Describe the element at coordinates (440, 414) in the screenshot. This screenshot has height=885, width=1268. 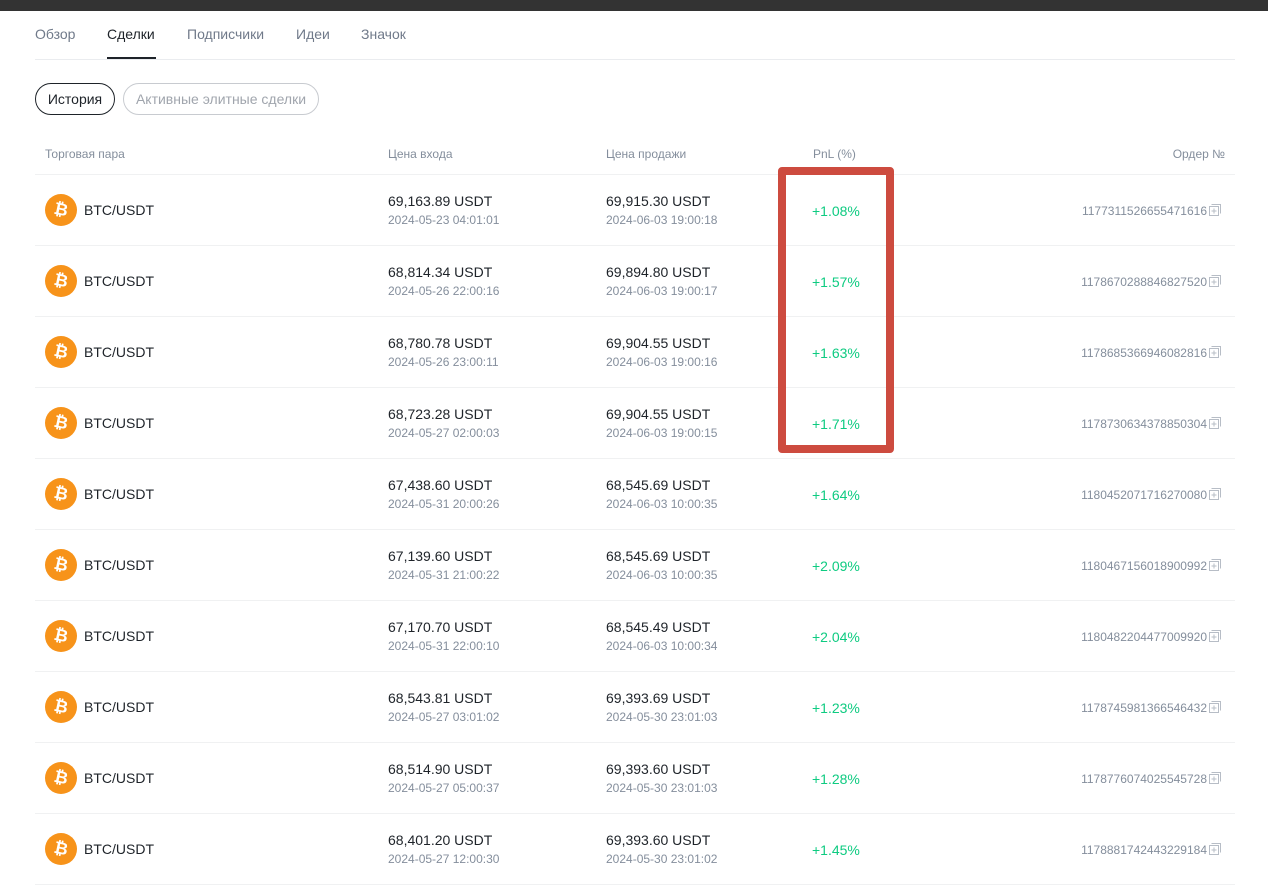
I see `entry-price: 68,723.28 USDT` at that location.